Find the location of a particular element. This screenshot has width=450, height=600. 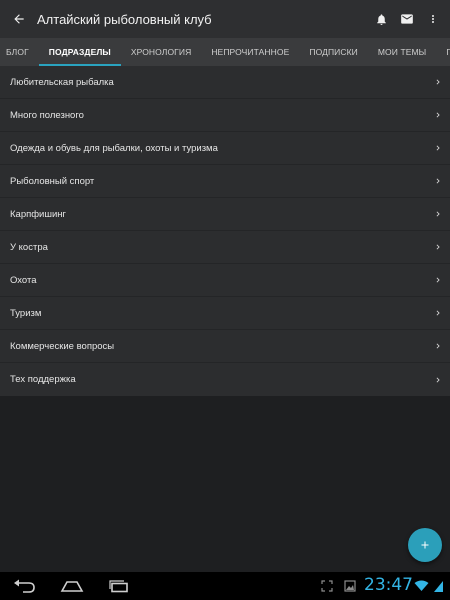

tab-4: ПОДПИСКИ is located at coordinates (333, 52).